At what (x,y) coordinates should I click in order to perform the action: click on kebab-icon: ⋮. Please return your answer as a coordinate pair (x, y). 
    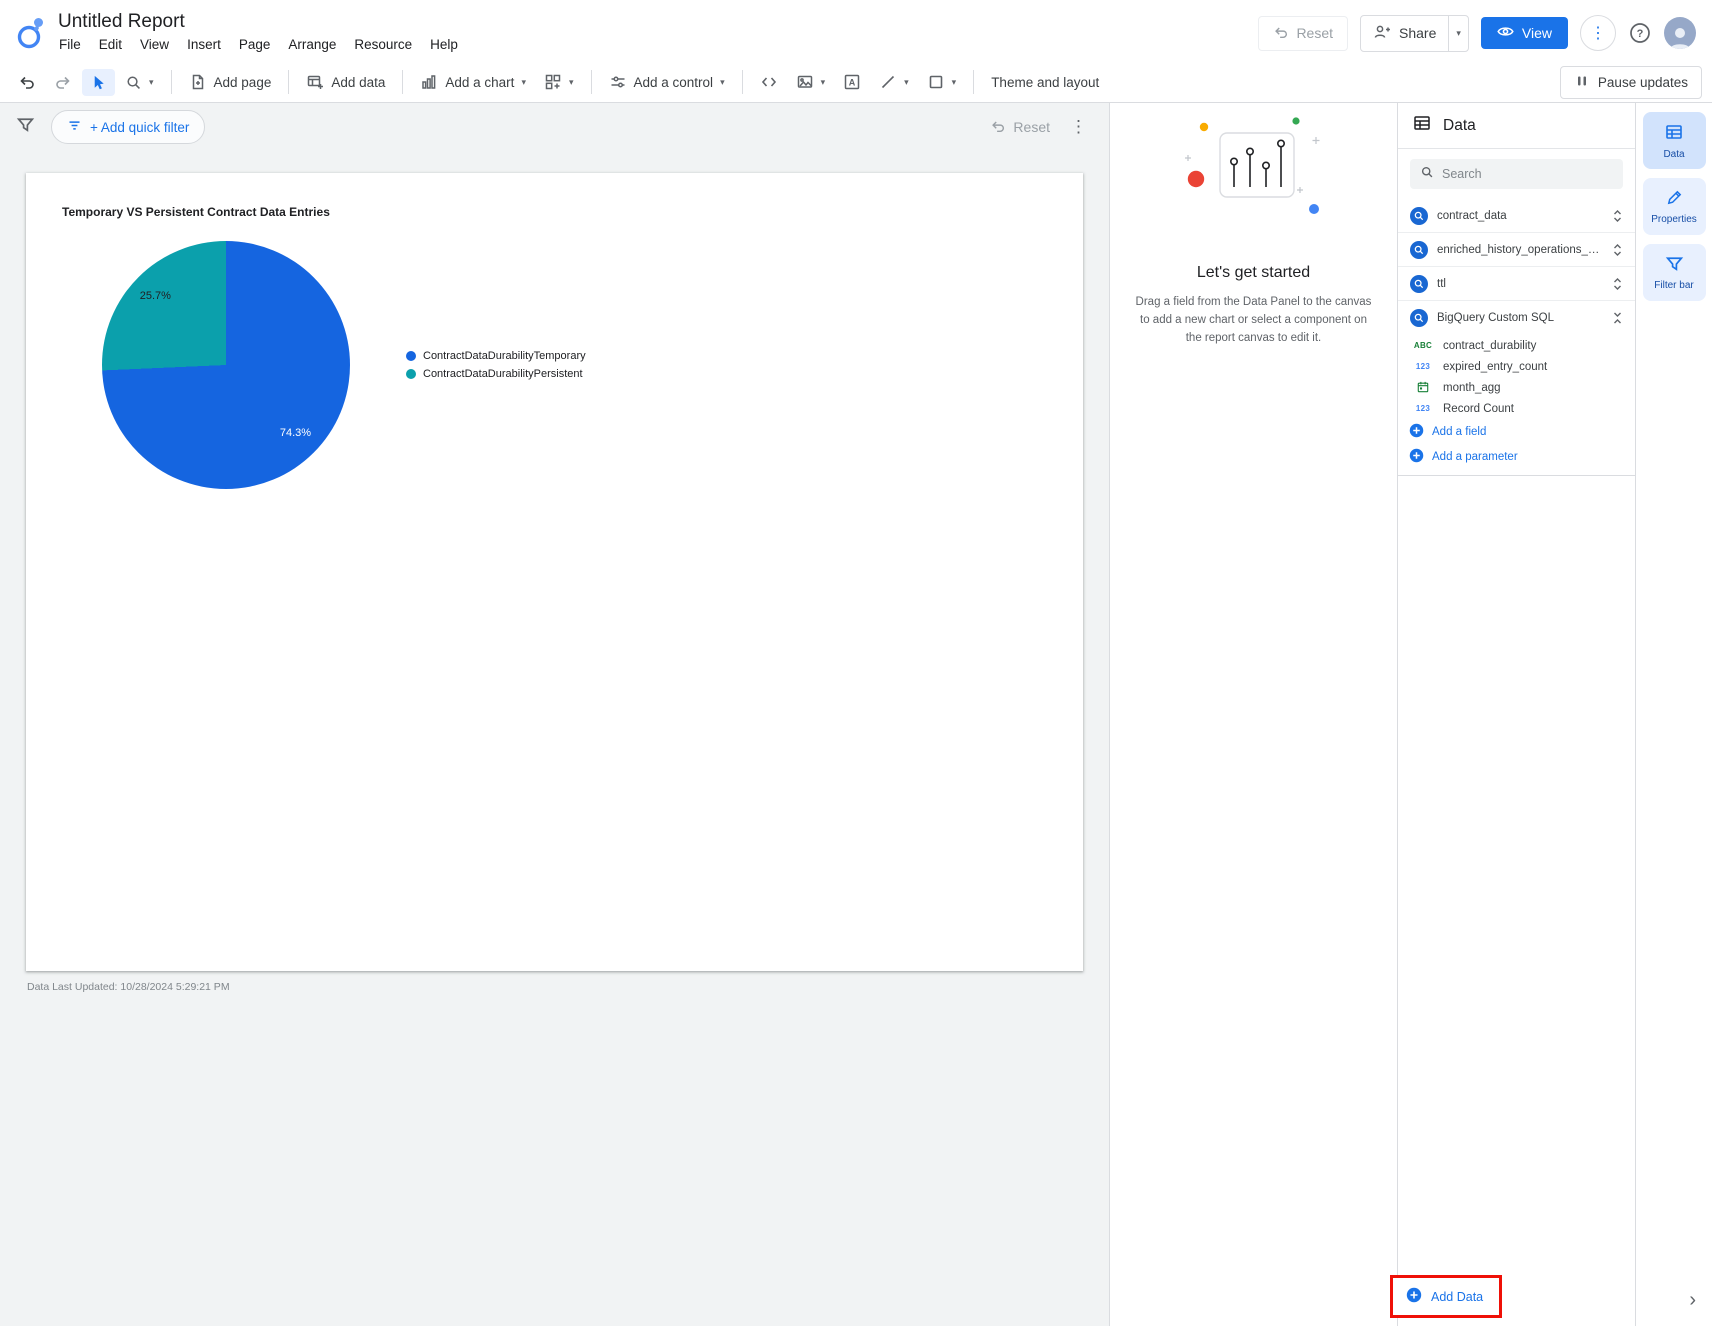
    Looking at the image, I should click on (1078, 126).